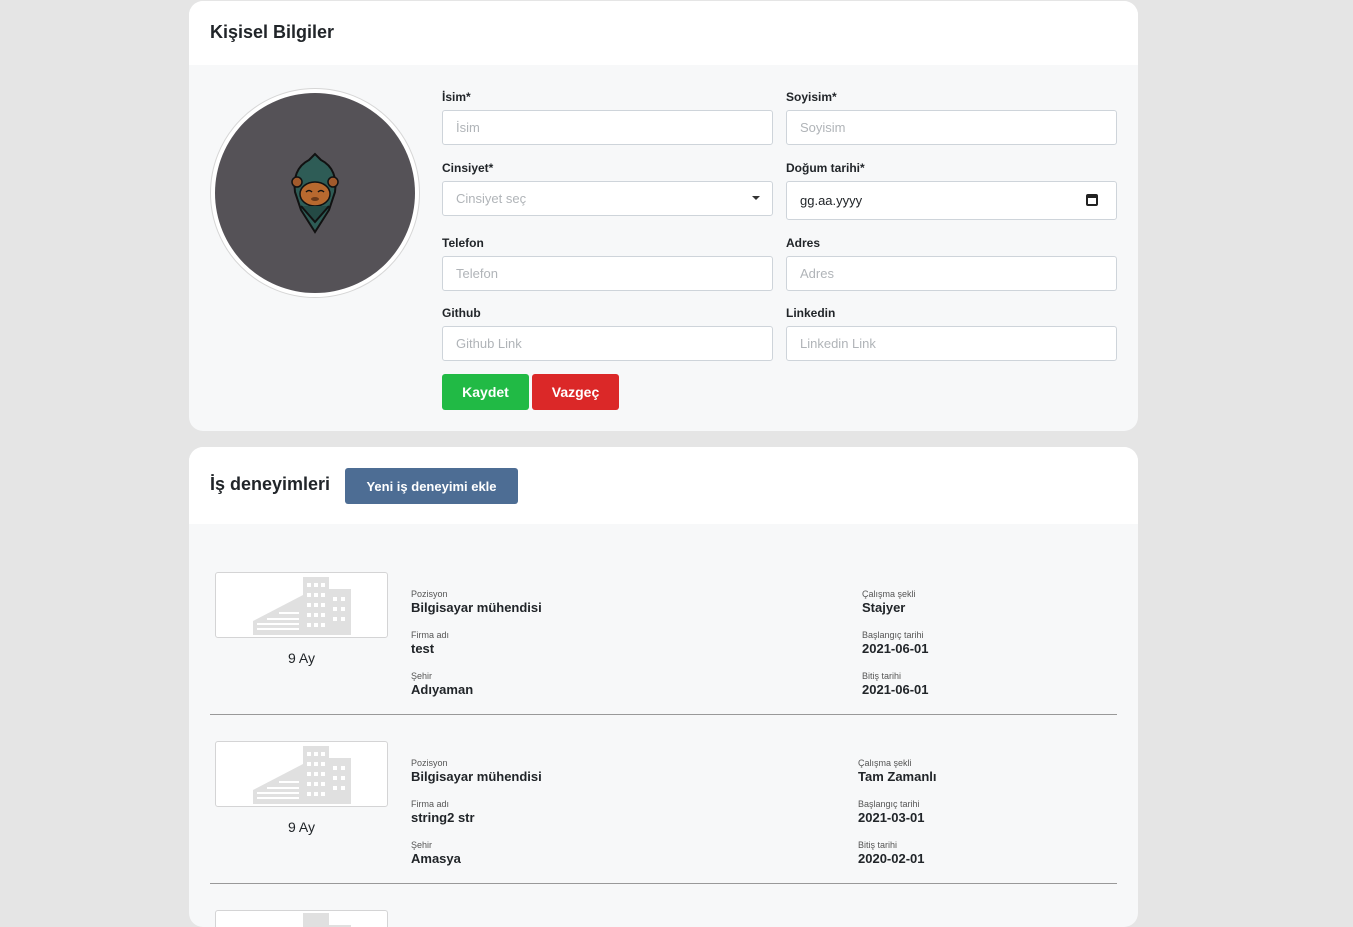 This screenshot has height=927, width=1353. Describe the element at coordinates (891, 858) in the screenshot. I see `end-date-value: 2020-02-01` at that location.